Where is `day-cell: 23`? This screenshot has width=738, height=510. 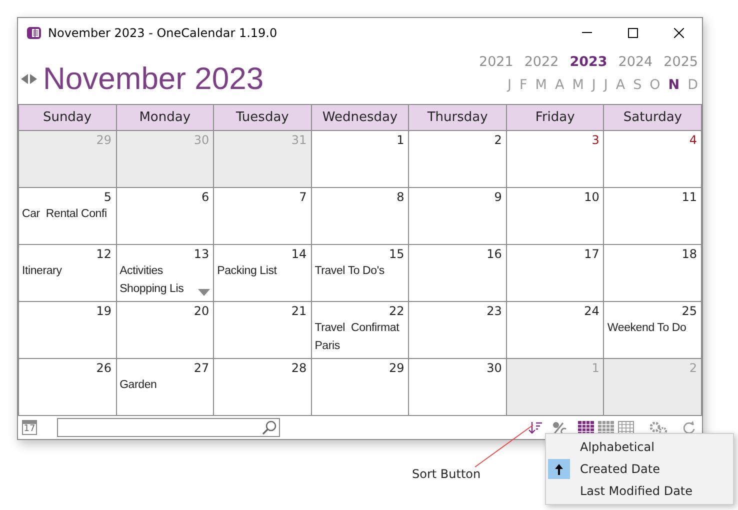
day-cell: 23 is located at coordinates (458, 330).